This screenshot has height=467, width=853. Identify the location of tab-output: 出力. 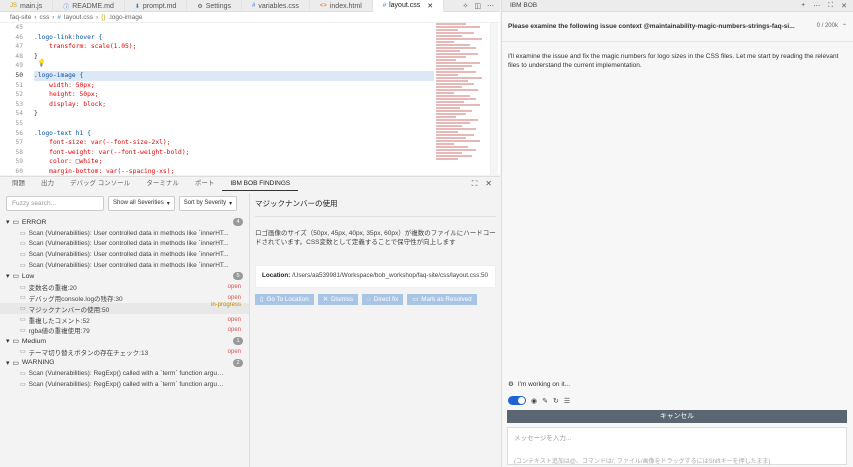
(47, 184).